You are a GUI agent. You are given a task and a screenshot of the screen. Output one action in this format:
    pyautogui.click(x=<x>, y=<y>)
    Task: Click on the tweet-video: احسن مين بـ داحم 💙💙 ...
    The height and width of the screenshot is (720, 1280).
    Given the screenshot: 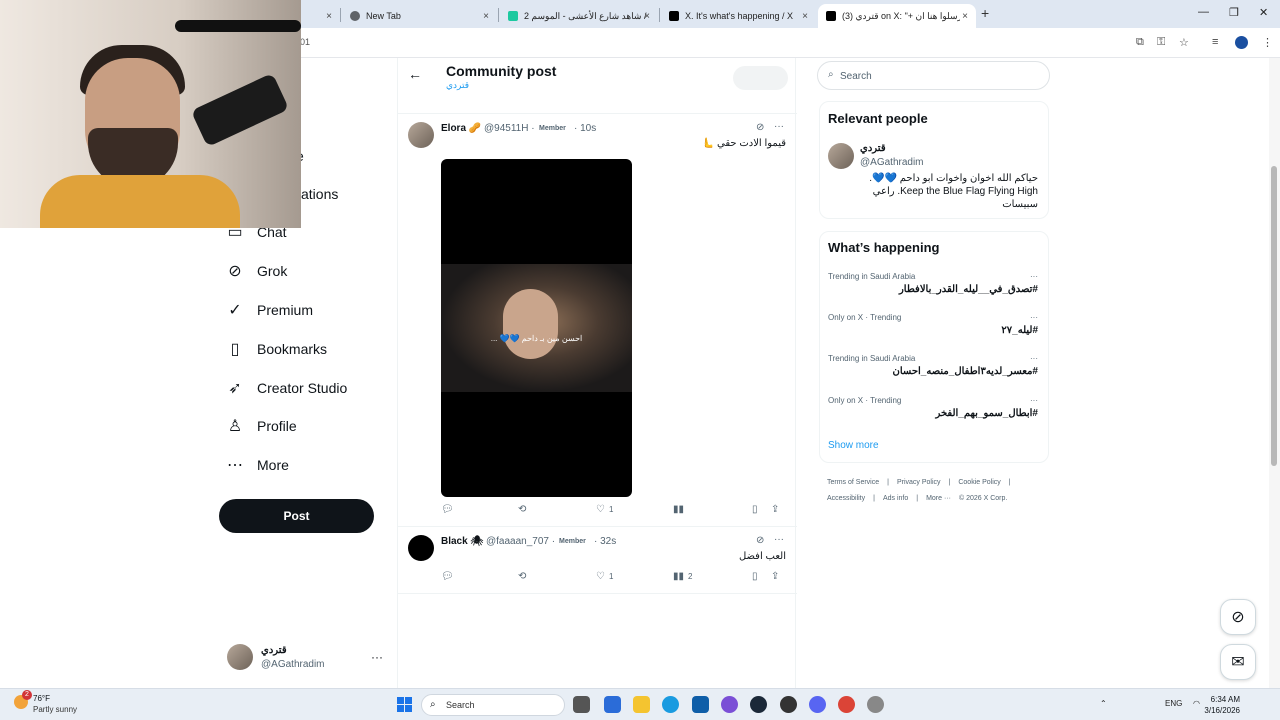 What is the action you would take?
    pyautogui.click(x=536, y=328)
    